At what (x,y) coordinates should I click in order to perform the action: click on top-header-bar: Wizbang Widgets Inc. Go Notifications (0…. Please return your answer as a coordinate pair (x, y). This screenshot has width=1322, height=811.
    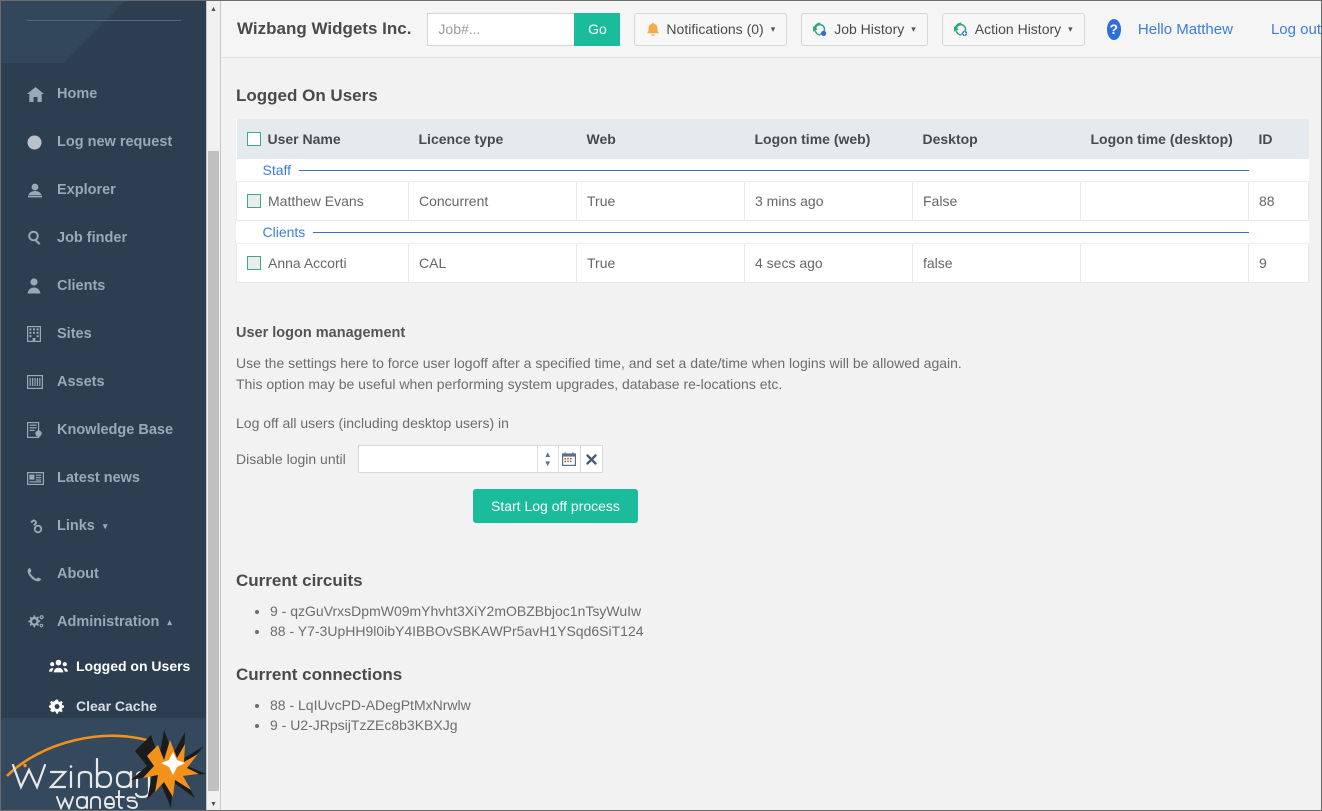
    Looking at the image, I should click on (771, 29).